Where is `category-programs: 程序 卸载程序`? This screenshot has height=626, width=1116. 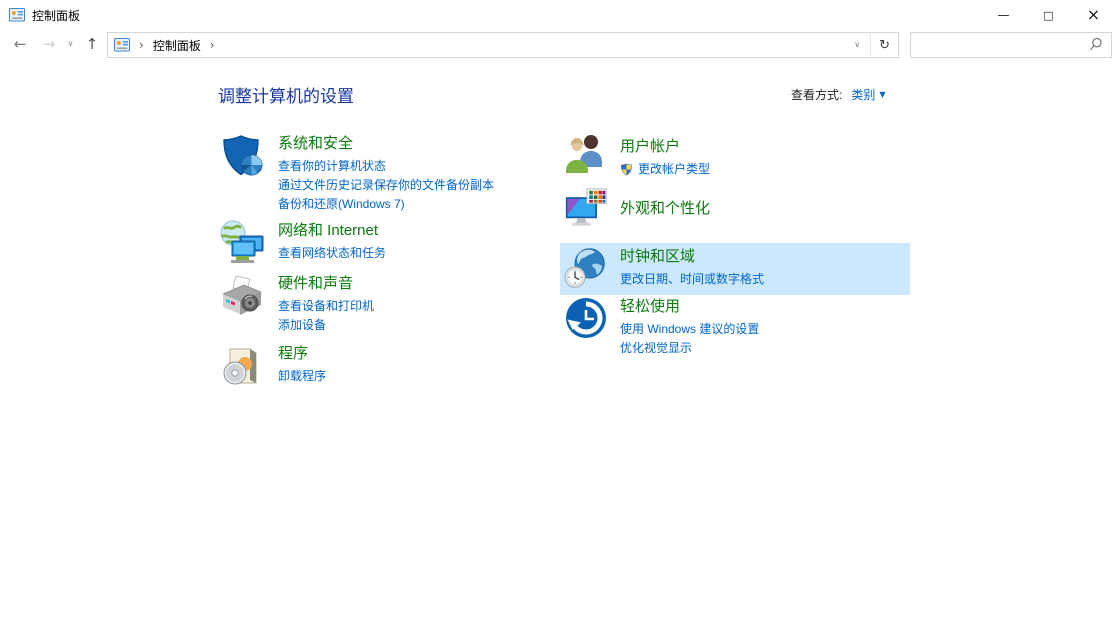
category-programs: 程序 卸载程序 is located at coordinates (383, 367).